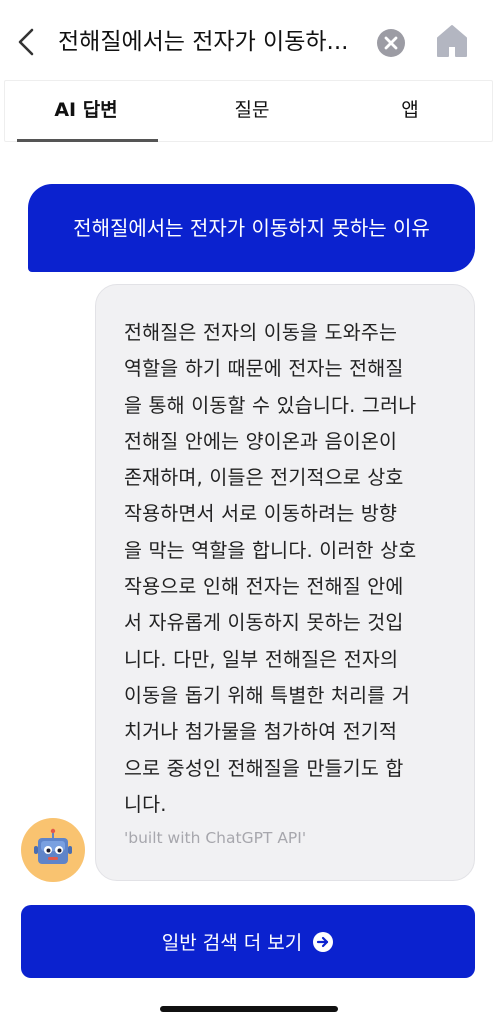 The width and height of the screenshot is (497, 1024). Describe the element at coordinates (267, 695) in the screenshot. I see `answer-line: 이동을 돕기 위해 특별한 처리를 거` at that location.